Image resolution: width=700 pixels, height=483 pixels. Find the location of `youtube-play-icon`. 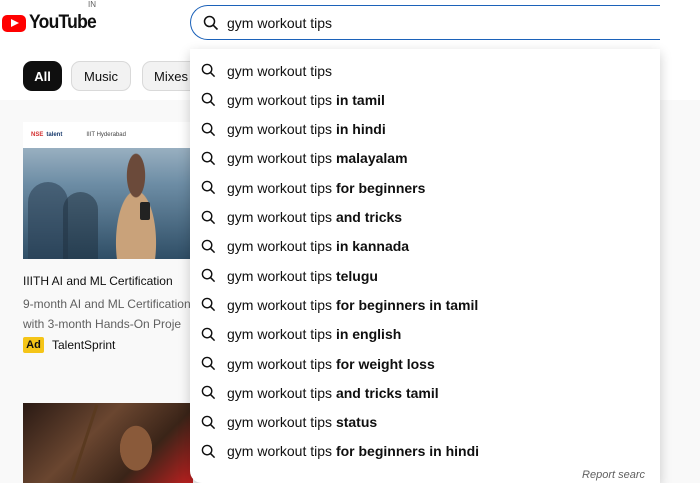

youtube-play-icon is located at coordinates (14, 23).